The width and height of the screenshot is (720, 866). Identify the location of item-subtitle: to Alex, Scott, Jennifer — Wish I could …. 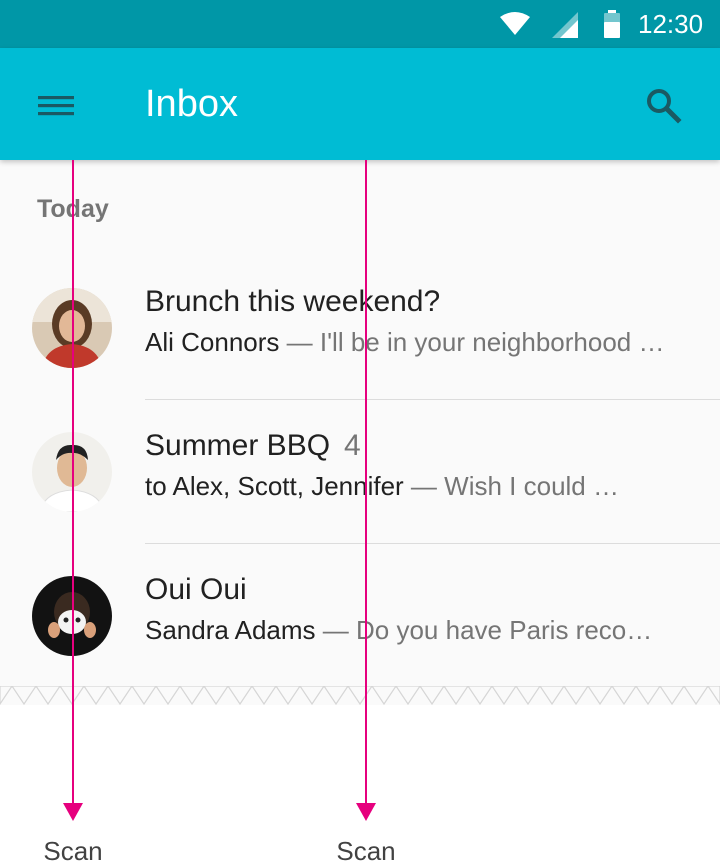
(382, 486).